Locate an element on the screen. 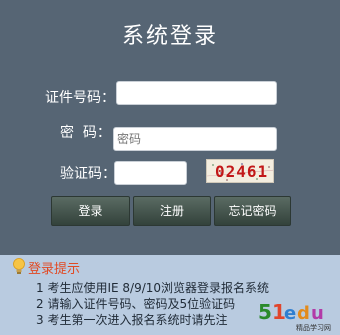 This screenshot has width=340, height=335. watermark-logo: 5 1 e d u 精品学习网 is located at coordinates (297, 315).